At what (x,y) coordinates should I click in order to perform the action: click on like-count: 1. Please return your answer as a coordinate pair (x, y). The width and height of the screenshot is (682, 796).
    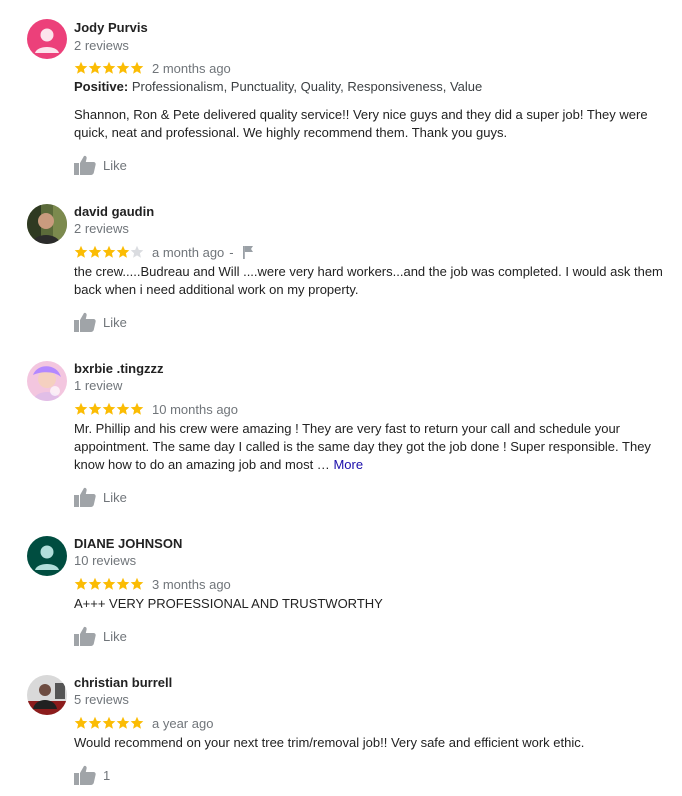
    Looking at the image, I should click on (107, 775).